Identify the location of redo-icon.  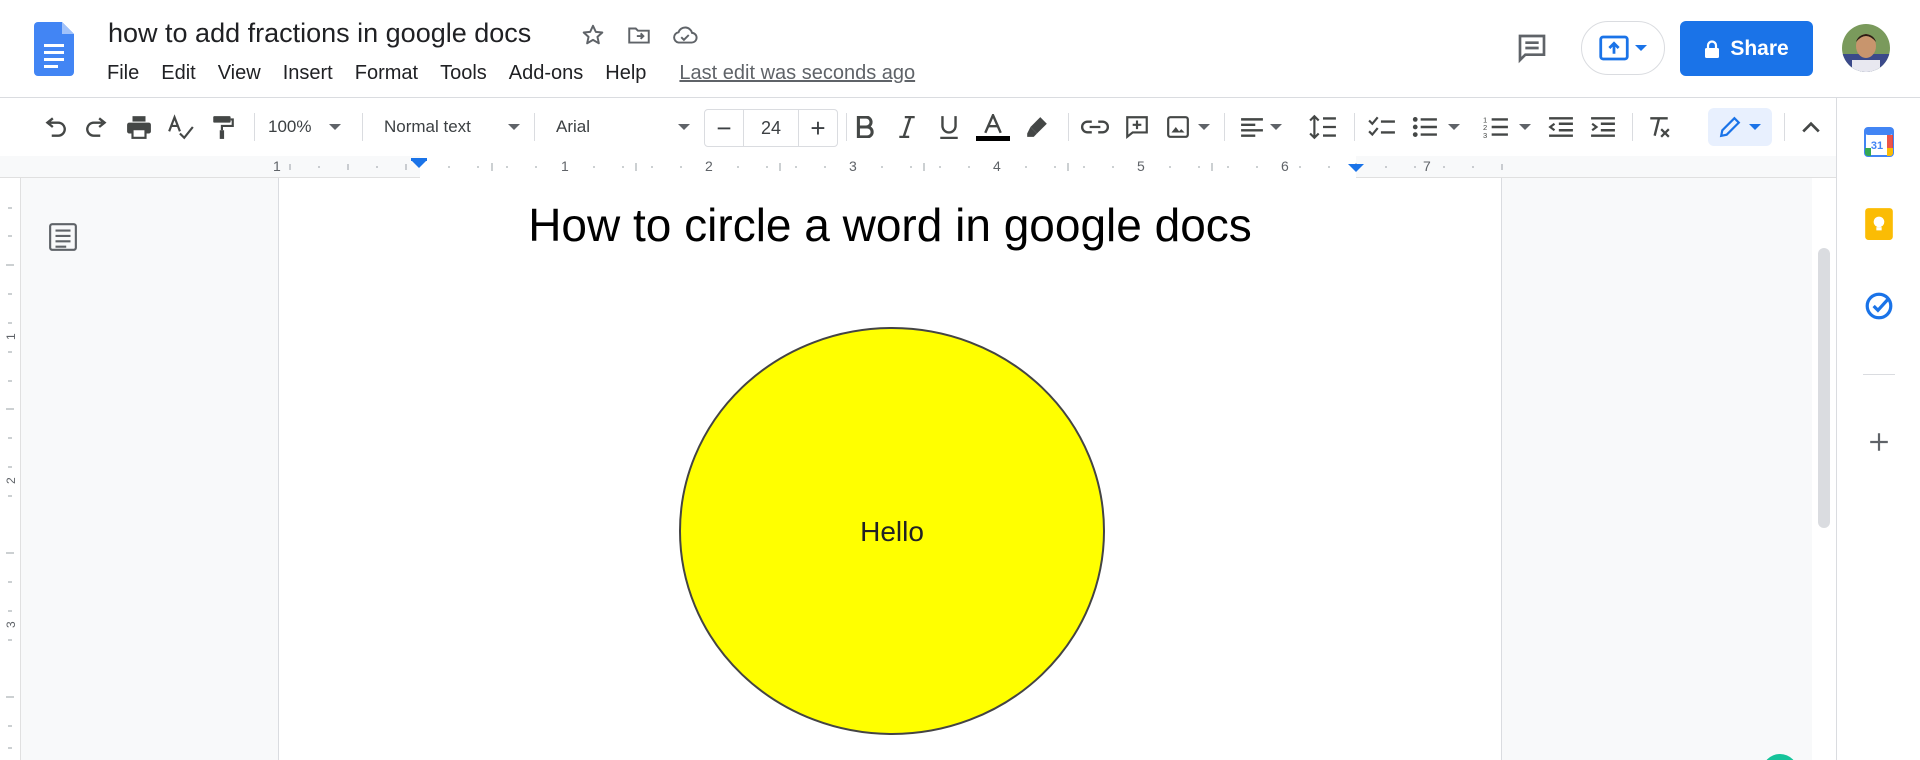
(96, 127).